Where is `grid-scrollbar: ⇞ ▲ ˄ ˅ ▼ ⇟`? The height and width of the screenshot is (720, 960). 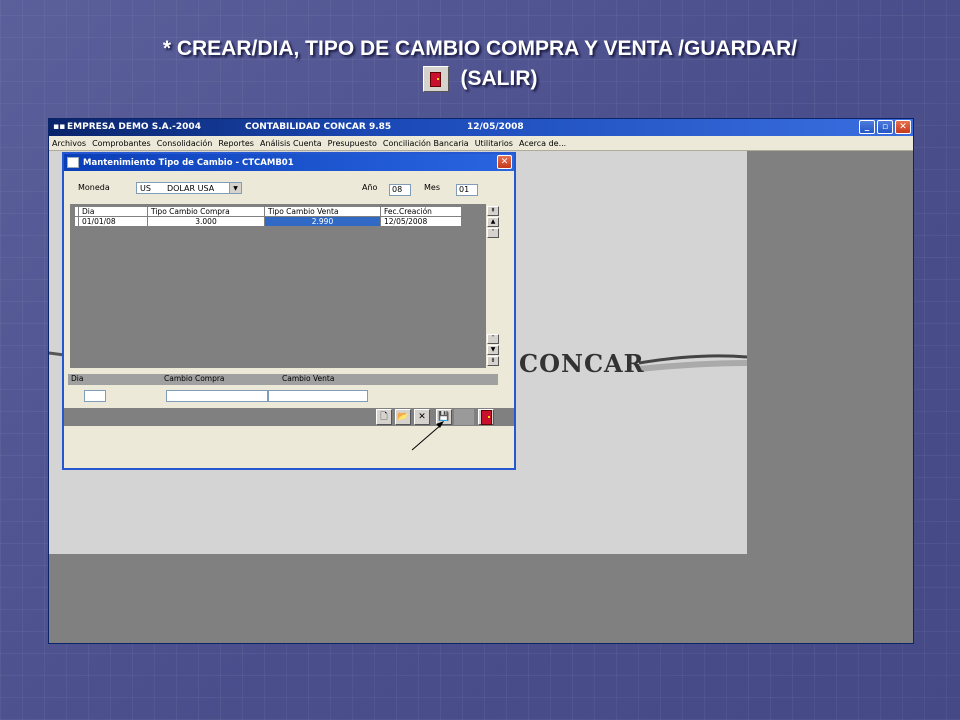 grid-scrollbar: ⇞ ▲ ˄ ˅ ▼ ⇟ is located at coordinates (493, 286).